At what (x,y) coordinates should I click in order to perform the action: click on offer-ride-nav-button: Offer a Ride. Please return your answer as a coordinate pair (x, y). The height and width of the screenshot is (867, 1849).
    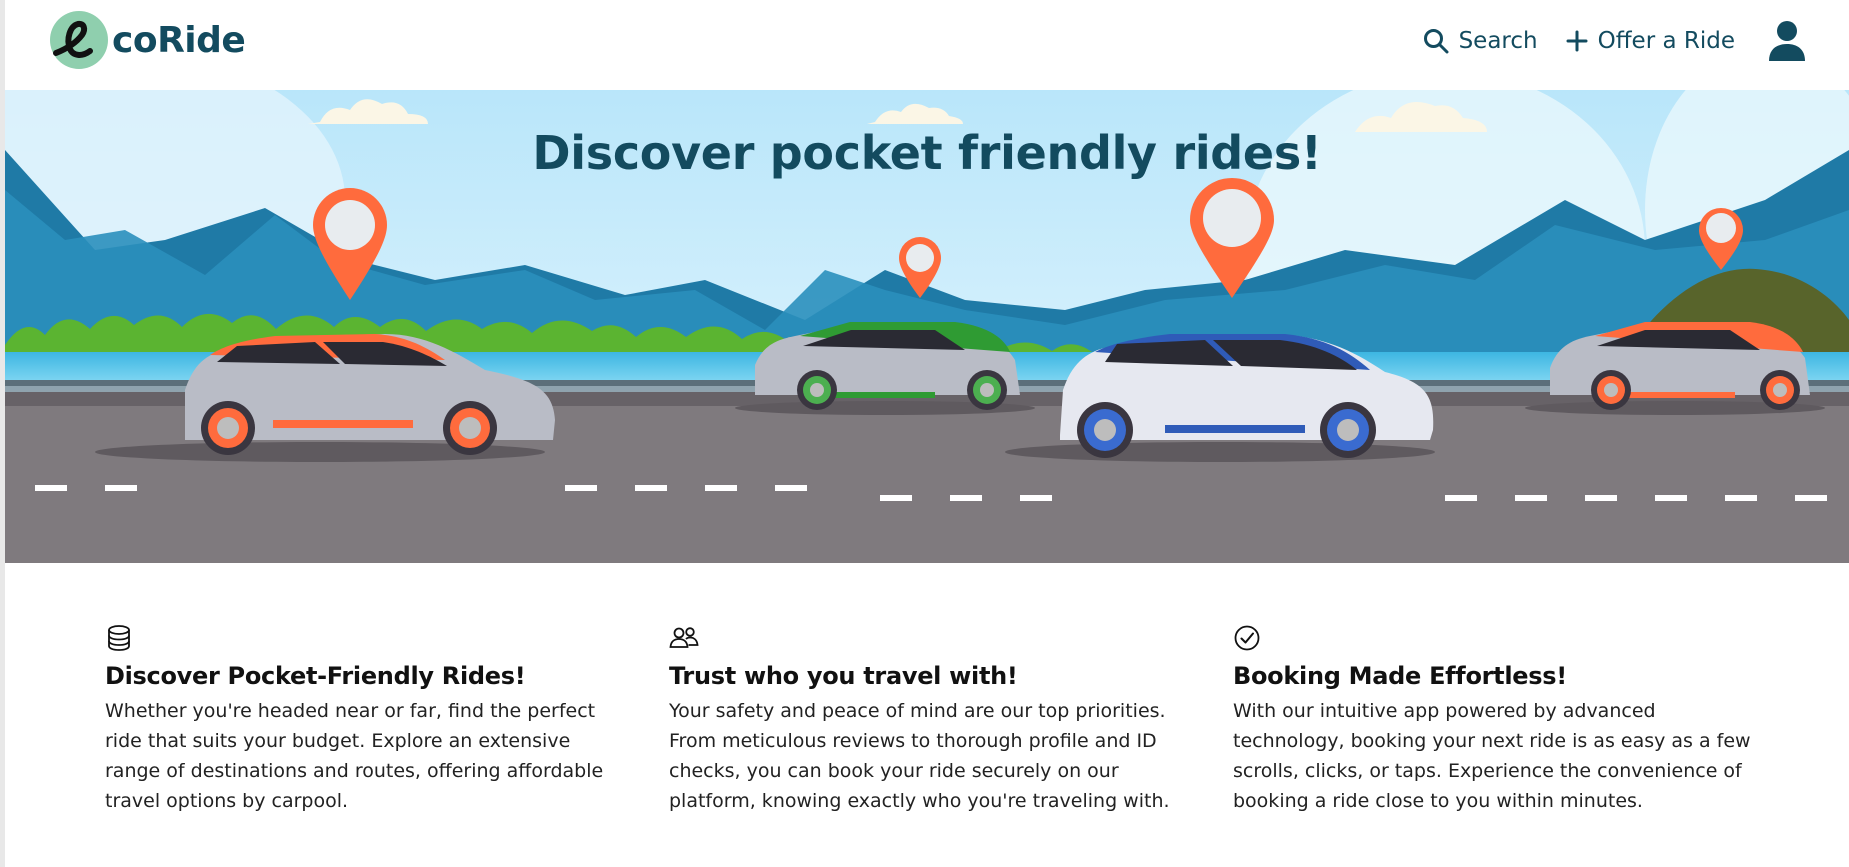
    Looking at the image, I should click on (1650, 41).